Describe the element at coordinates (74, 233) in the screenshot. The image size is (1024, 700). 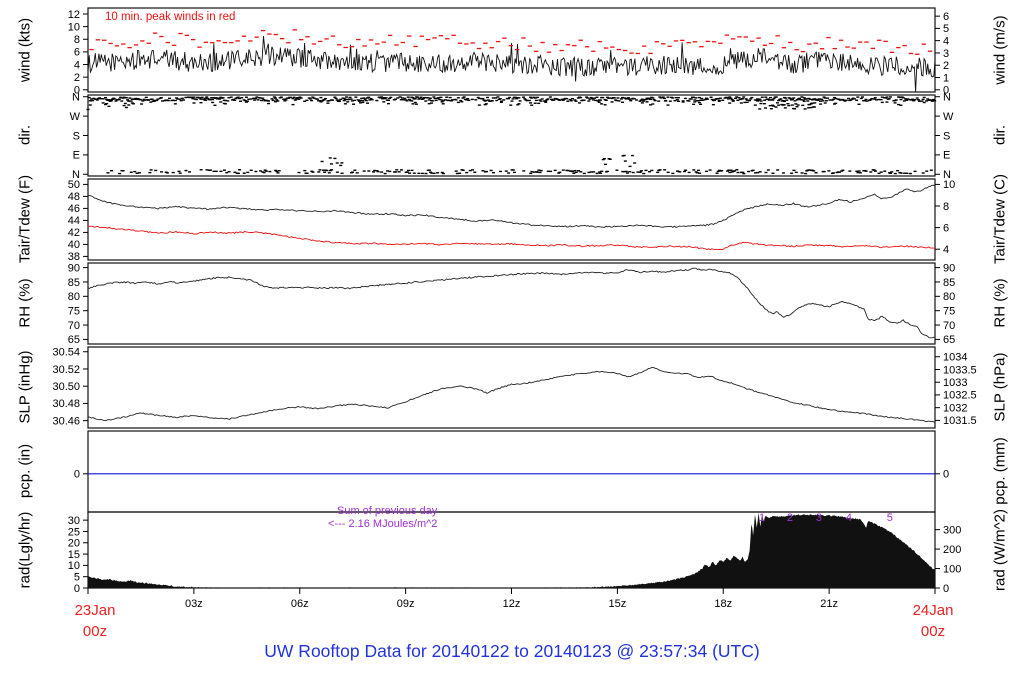
I see `svg-text: 42` at that location.